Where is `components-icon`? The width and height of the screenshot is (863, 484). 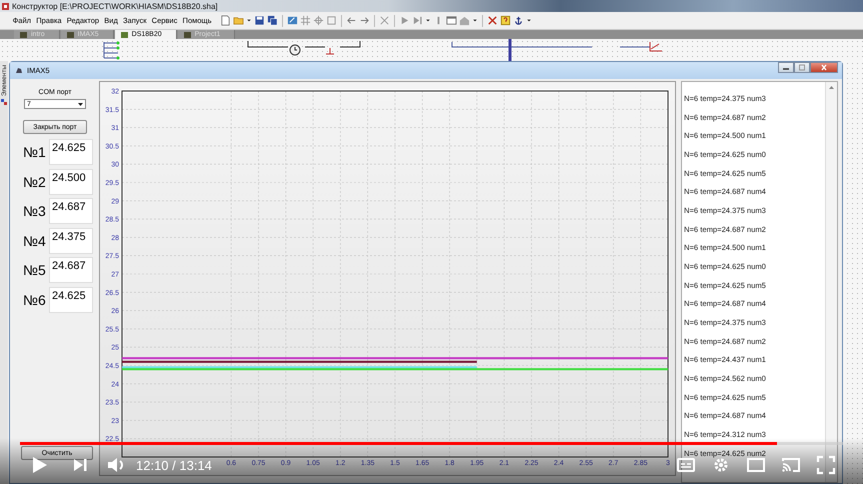
components-icon is located at coordinates (4, 102).